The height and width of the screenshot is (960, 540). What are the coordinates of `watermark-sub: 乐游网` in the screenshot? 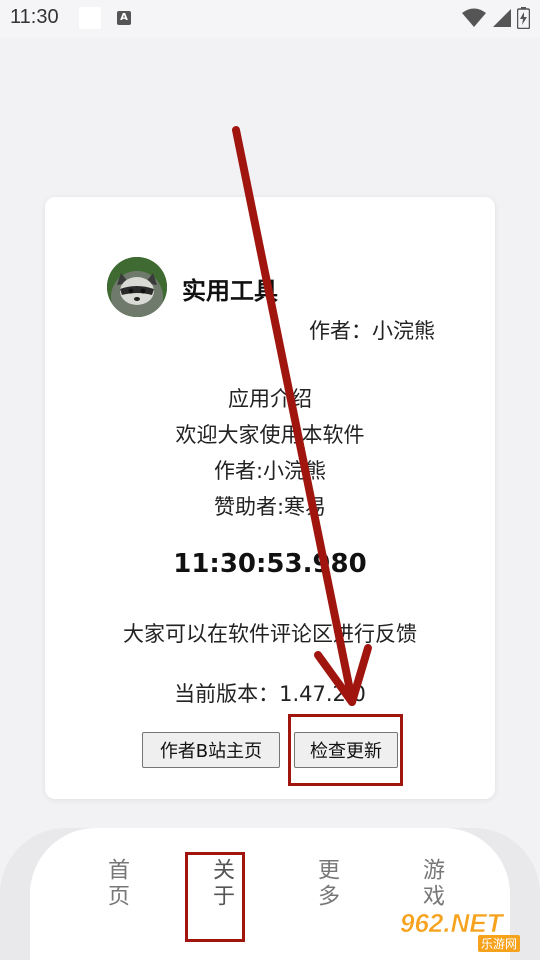 It's located at (499, 943).